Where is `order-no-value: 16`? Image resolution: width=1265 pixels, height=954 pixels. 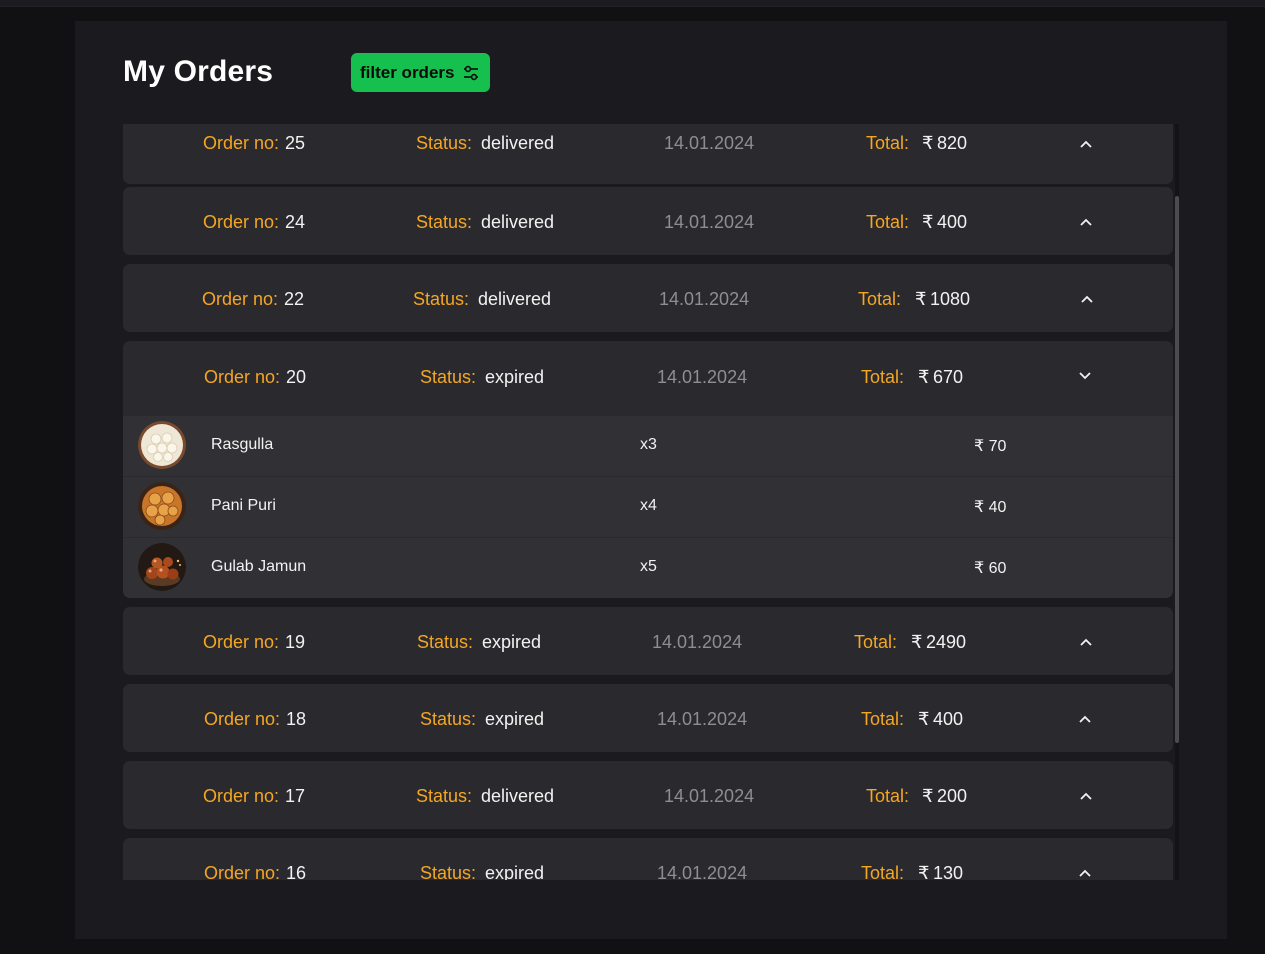 order-no-value: 16 is located at coordinates (296, 871).